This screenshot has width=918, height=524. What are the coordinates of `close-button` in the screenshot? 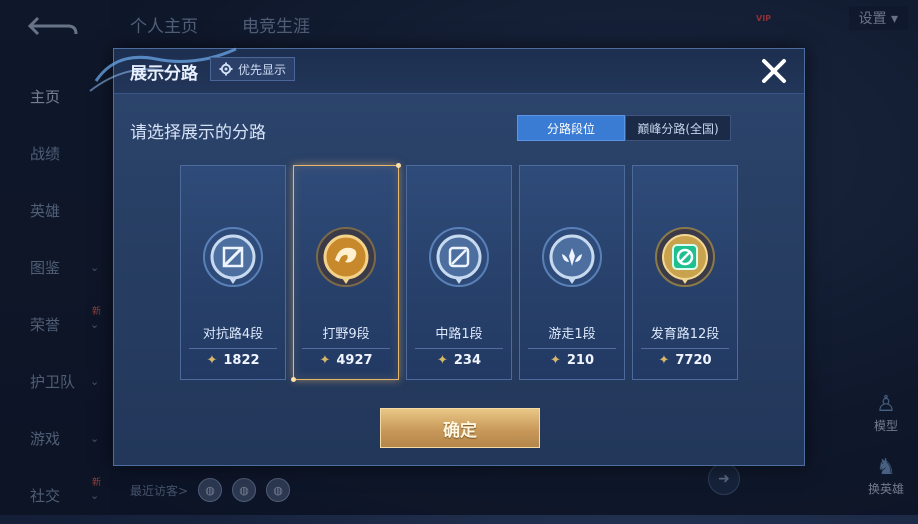 It's located at (774, 71).